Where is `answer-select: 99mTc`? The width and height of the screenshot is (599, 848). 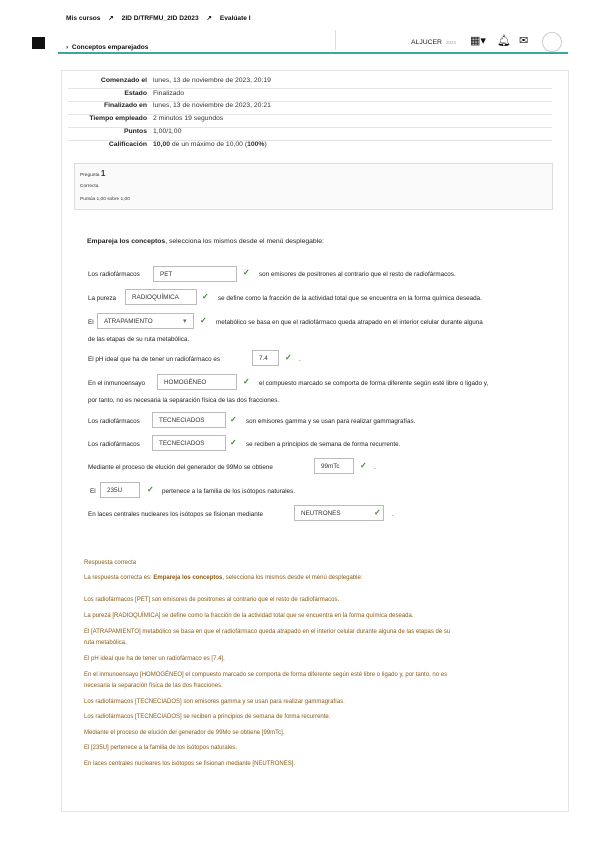 answer-select: 99mTc is located at coordinates (334, 466).